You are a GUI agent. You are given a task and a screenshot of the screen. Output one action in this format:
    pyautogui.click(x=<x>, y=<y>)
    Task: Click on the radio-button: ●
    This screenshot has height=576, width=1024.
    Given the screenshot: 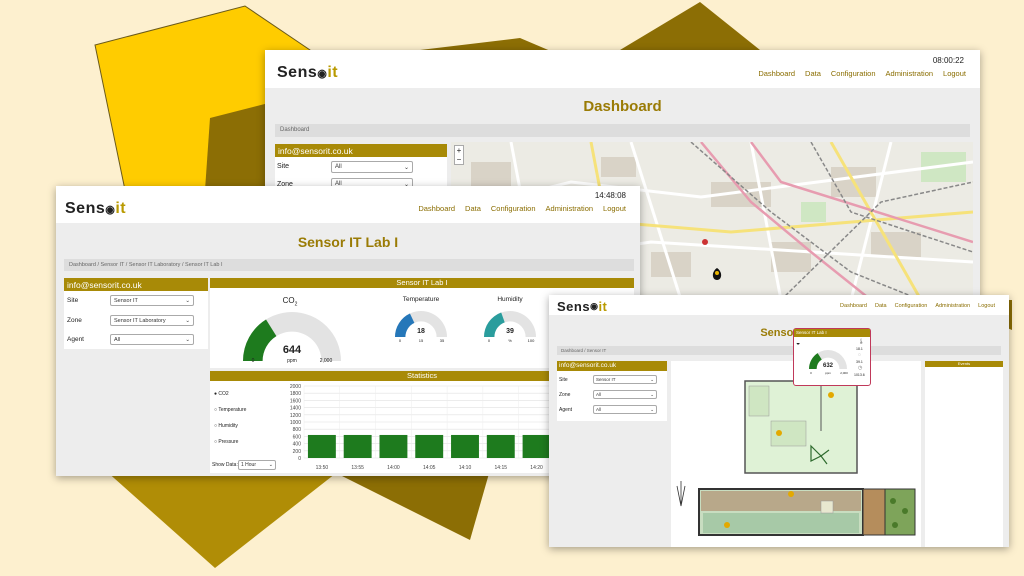 What is the action you would take?
    pyautogui.click(x=215, y=394)
    